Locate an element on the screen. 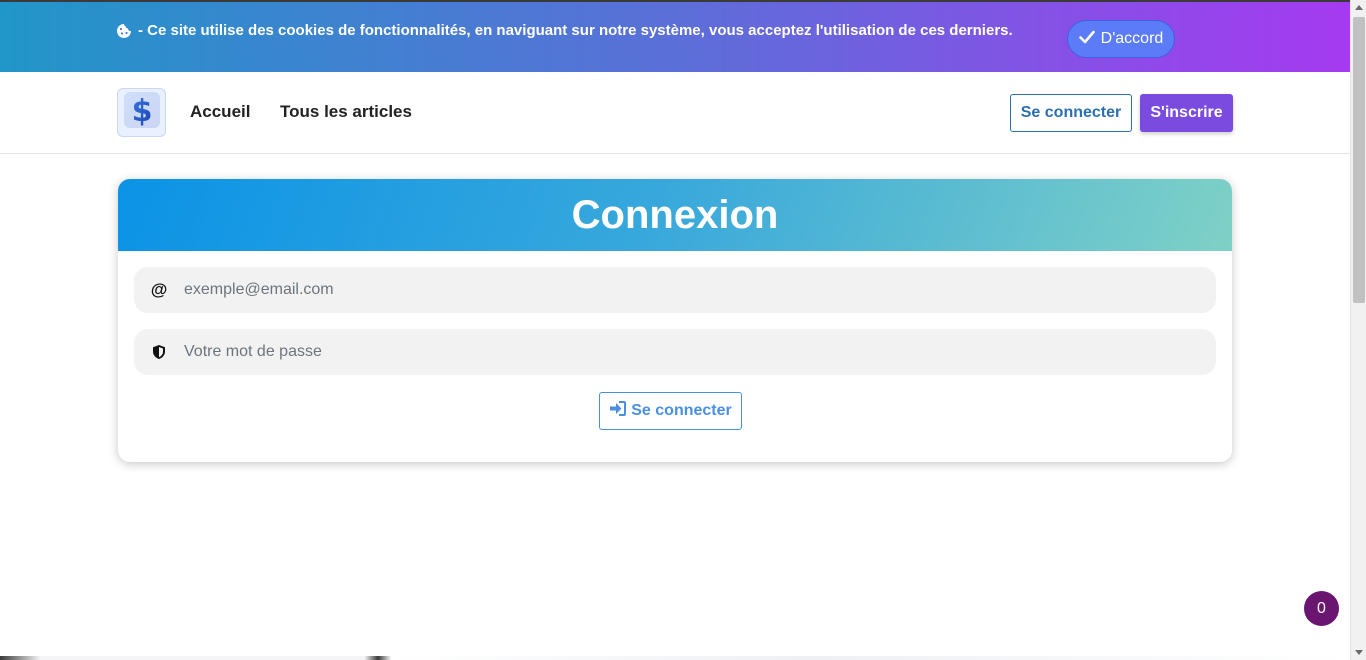  login-nav-button: Se connecter is located at coordinates (1071, 113).